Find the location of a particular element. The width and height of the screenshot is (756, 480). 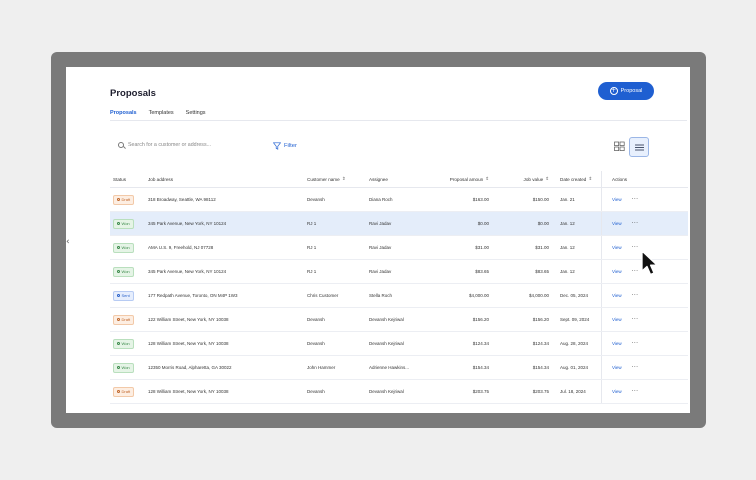

job-address: 318 Broadway, Seattle, WA 98112 is located at coordinates (182, 199).